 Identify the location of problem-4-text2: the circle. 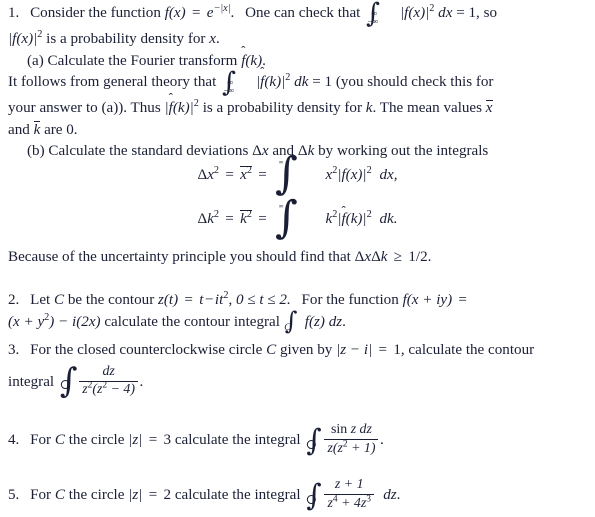
(96, 439).